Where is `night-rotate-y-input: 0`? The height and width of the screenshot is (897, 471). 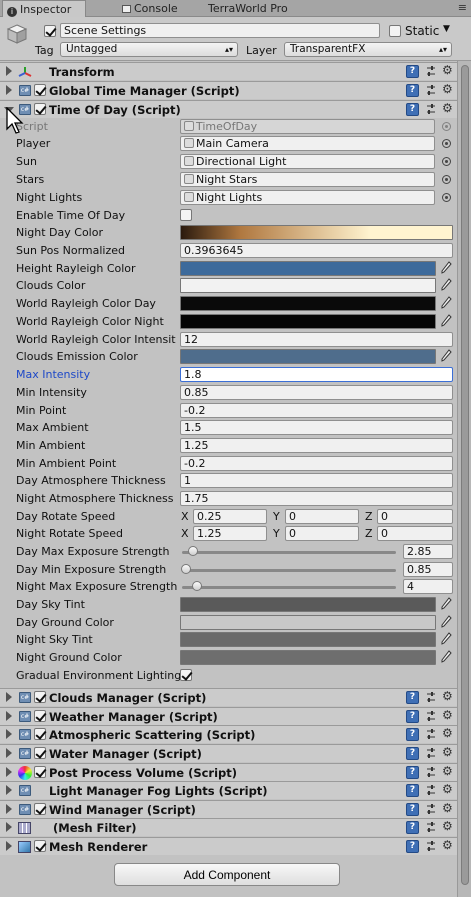
night-rotate-y-input: 0 is located at coordinates (322, 533).